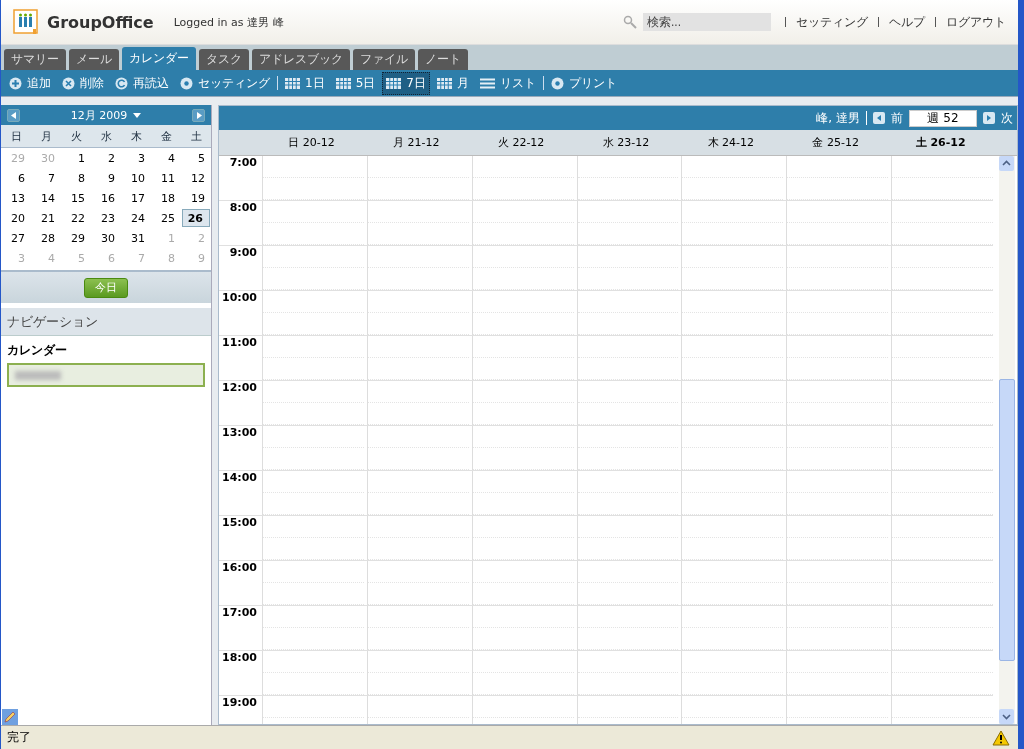  What do you see at coordinates (166, 198) in the screenshot?
I see `calendar-day: 18` at bounding box center [166, 198].